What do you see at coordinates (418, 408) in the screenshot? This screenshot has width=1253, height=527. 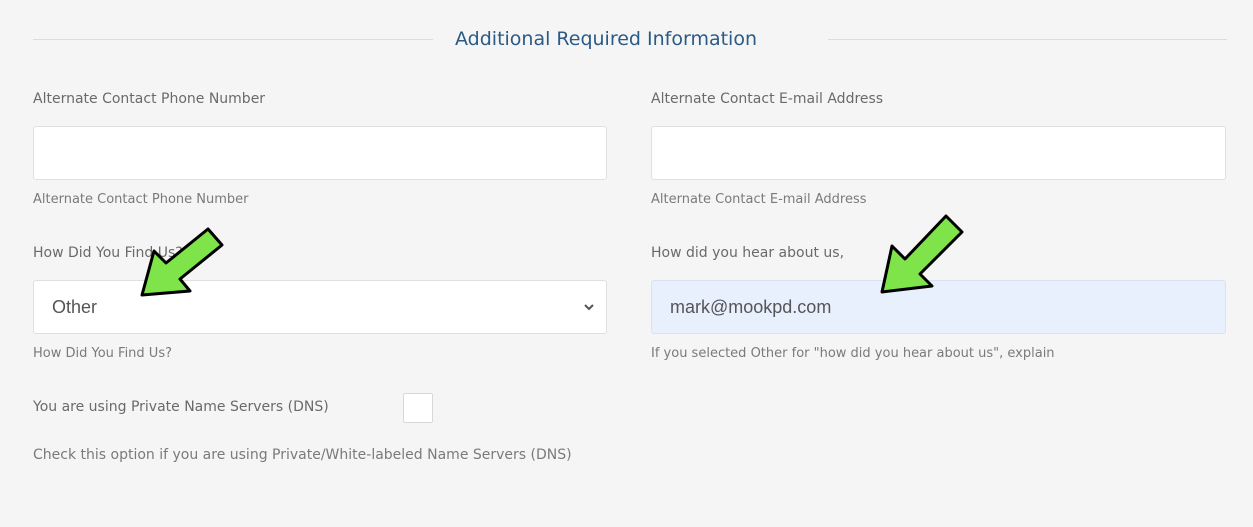 I see `private-dns-checkbox` at bounding box center [418, 408].